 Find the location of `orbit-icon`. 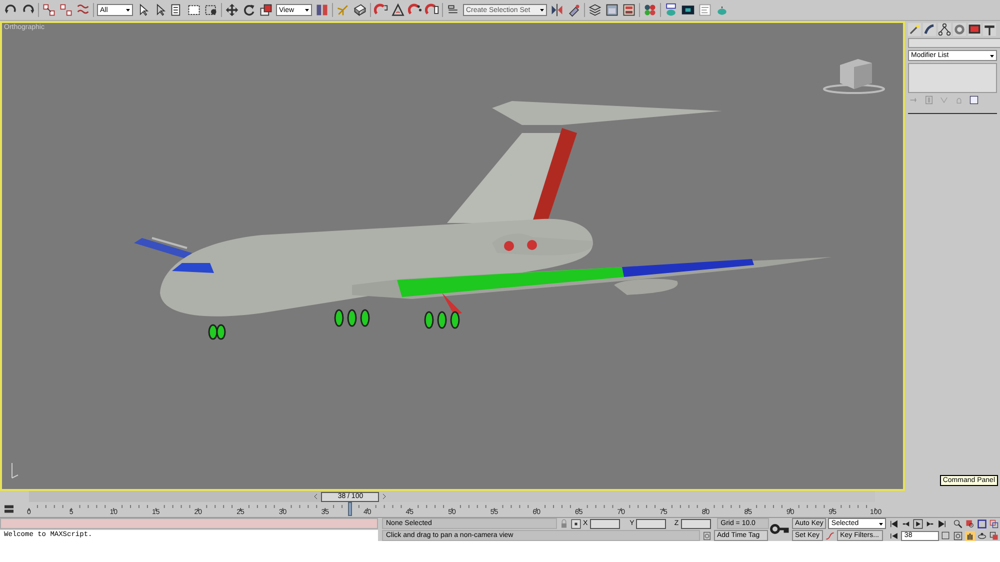

orbit-icon is located at coordinates (982, 535).